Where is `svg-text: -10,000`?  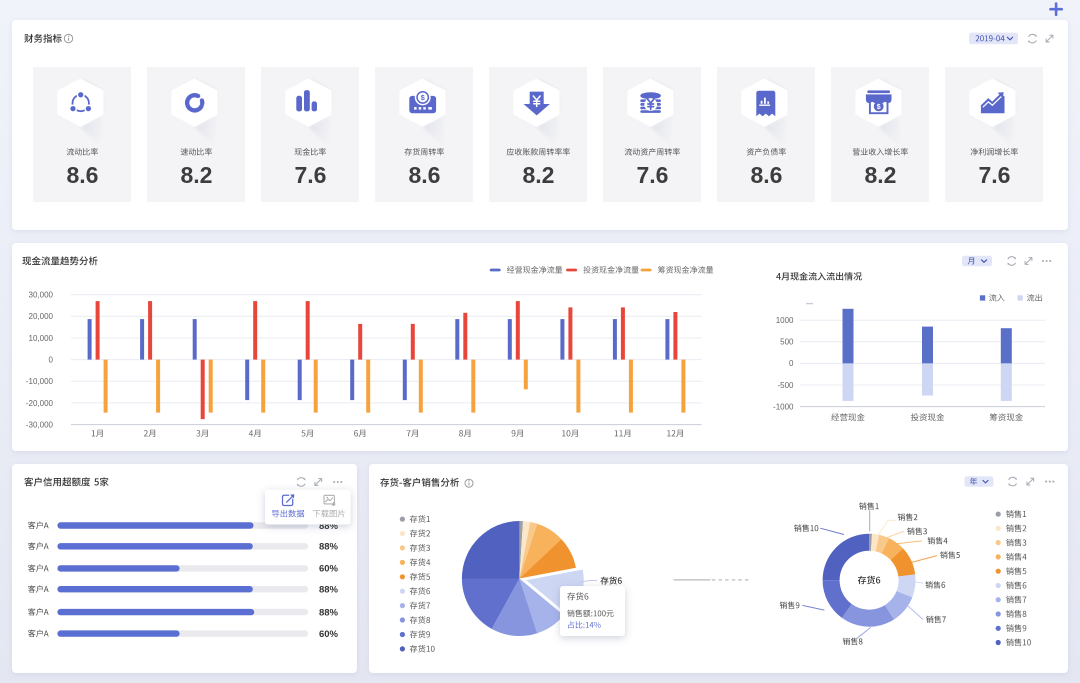
svg-text: -10,000 is located at coordinates (40, 381).